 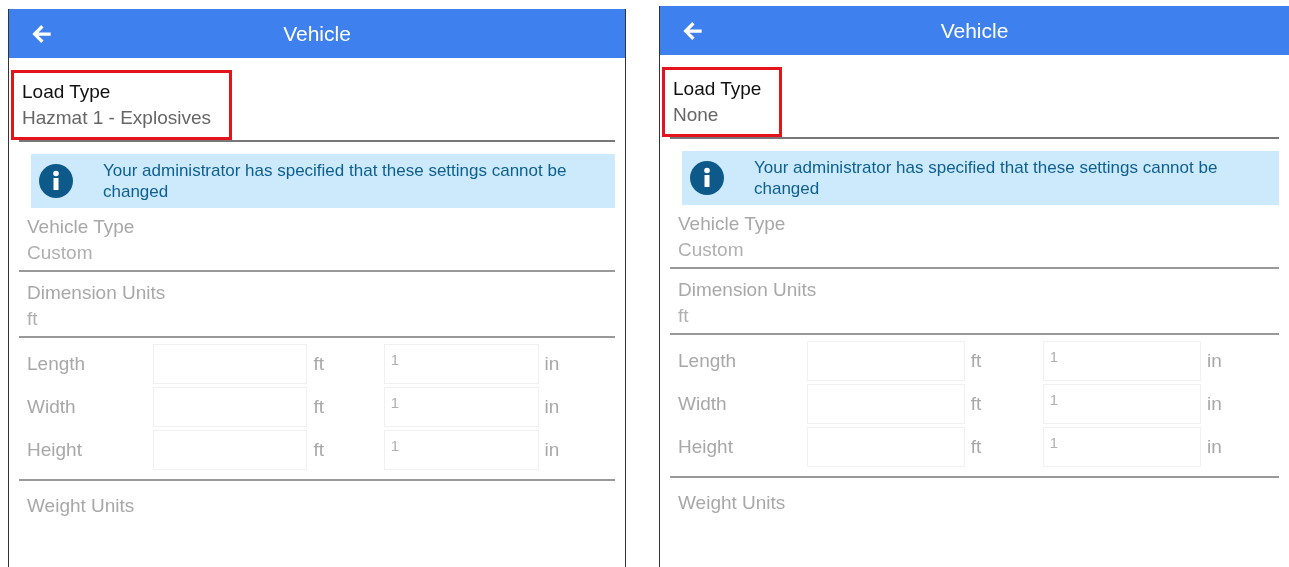 I want to click on load-type-field: Load Type Hazmat 1 - Explosives, so click(x=121, y=105).